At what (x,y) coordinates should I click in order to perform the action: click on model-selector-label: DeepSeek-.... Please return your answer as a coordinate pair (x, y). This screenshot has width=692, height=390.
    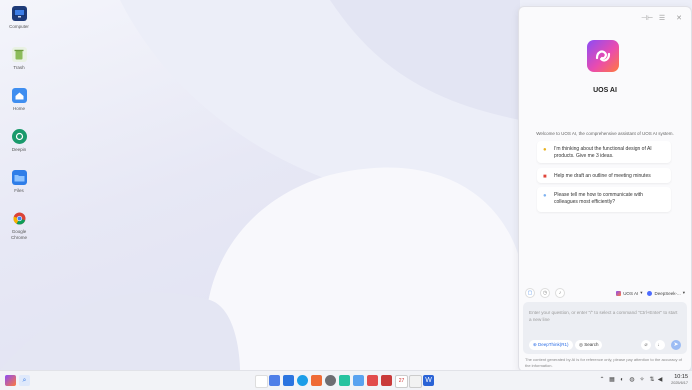
    Looking at the image, I should click on (667, 293).